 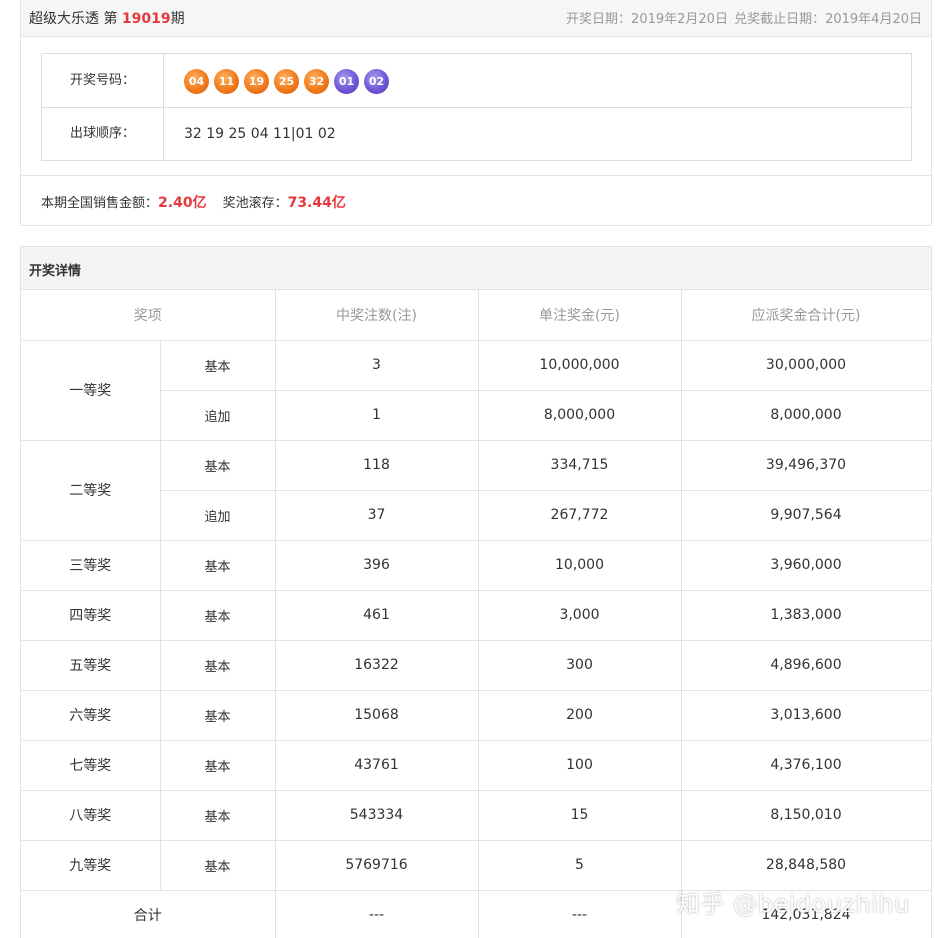 What do you see at coordinates (91, 865) in the screenshot?
I see `prize-level-cell: 九等奖` at bounding box center [91, 865].